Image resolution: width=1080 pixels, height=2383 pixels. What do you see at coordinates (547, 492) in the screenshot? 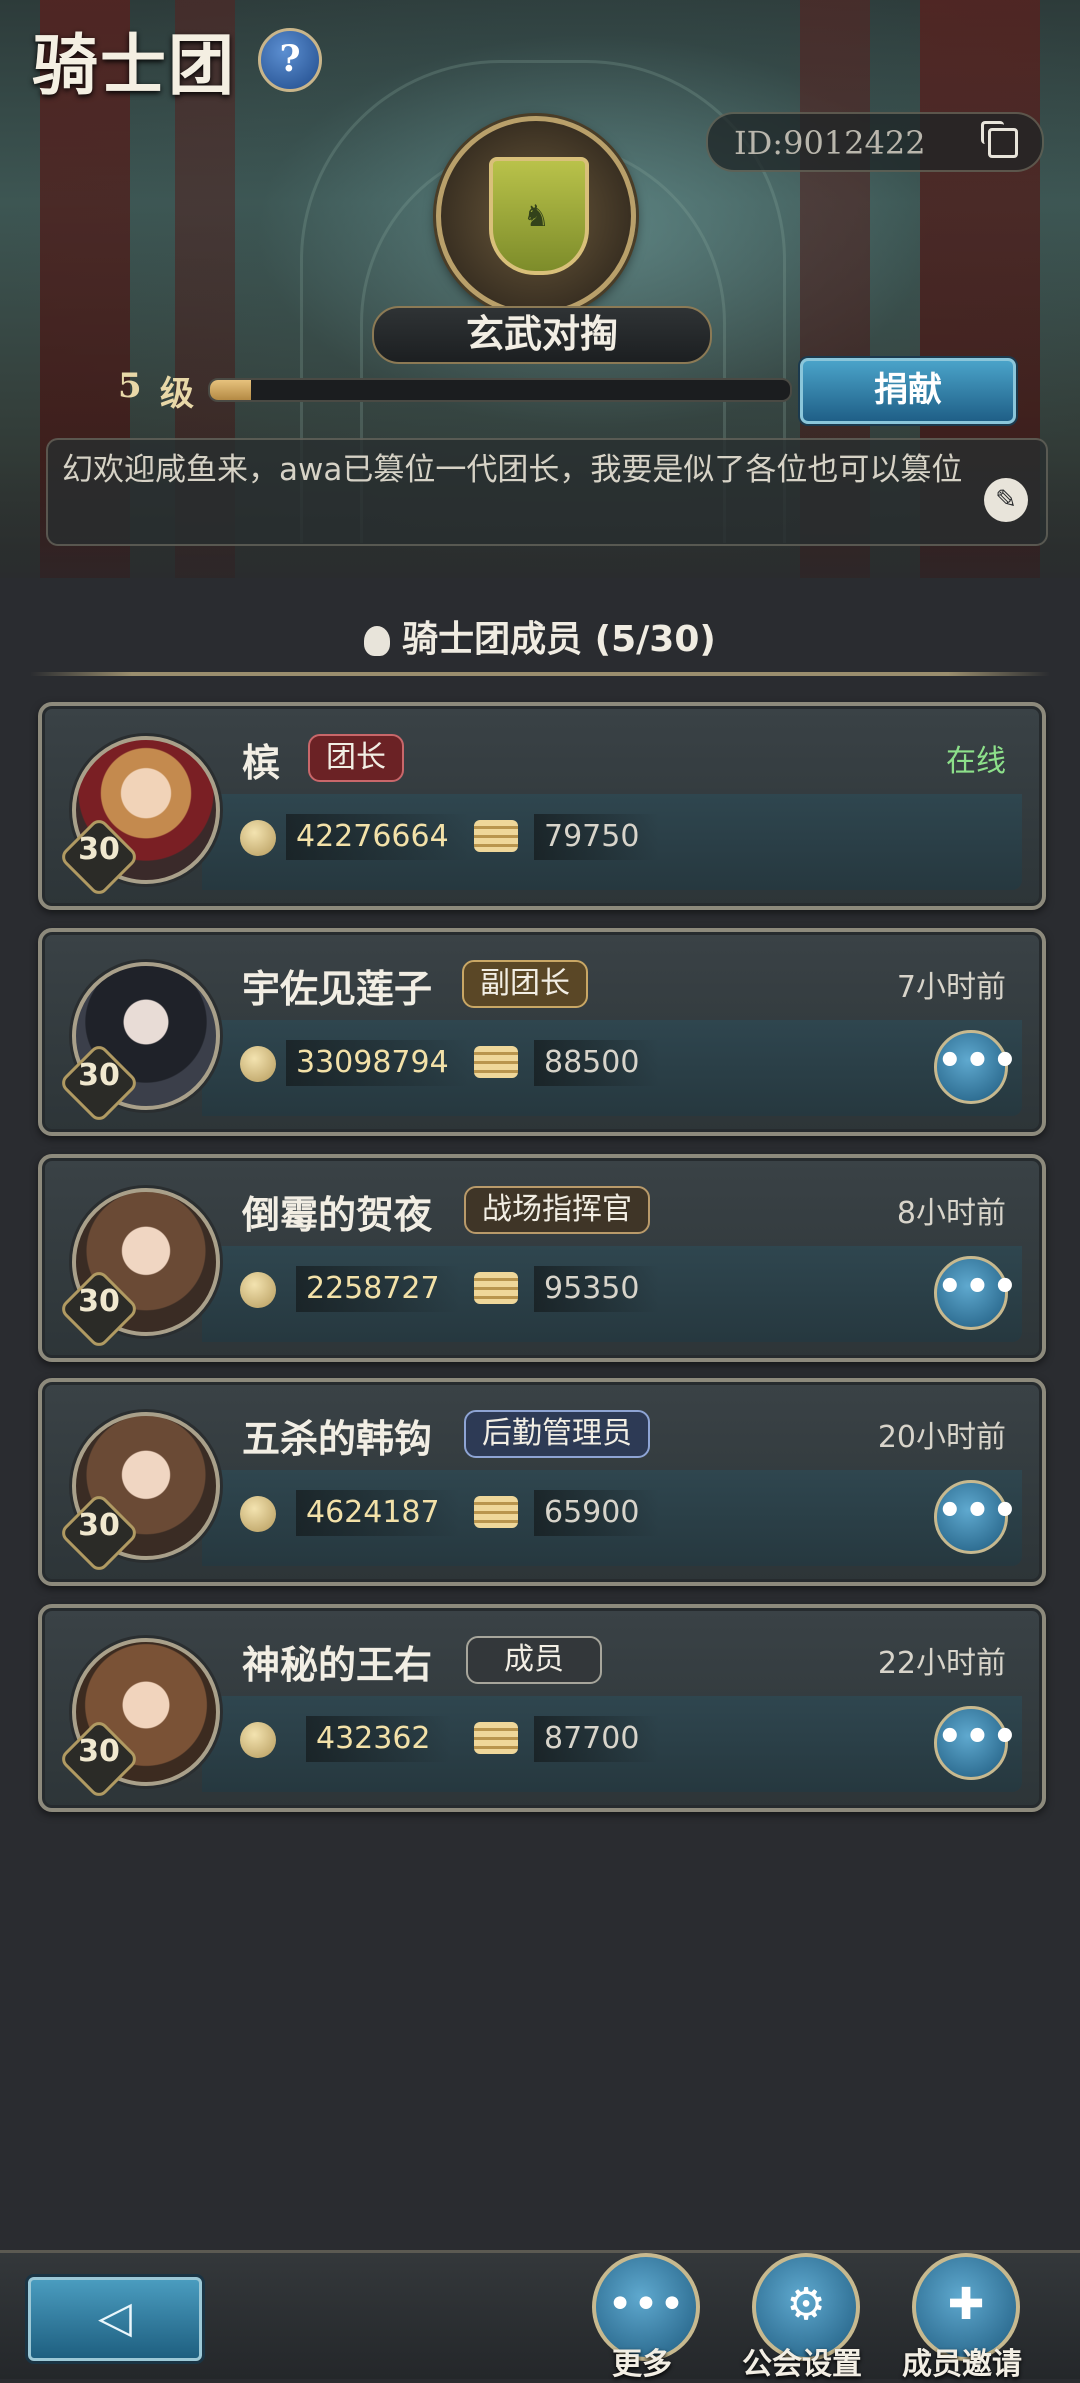
I see `guild-notice: 幻欢迎咸鱼来，awa已篡位一代团长，我要是似了各位也可以篡位 ✎` at bounding box center [547, 492].